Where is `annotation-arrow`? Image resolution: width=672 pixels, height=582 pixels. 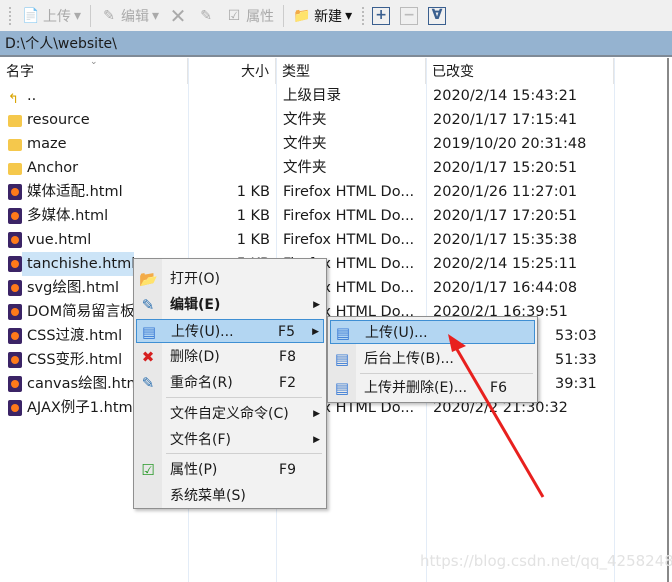
annotation-arrow is located at coordinates (496, 416).